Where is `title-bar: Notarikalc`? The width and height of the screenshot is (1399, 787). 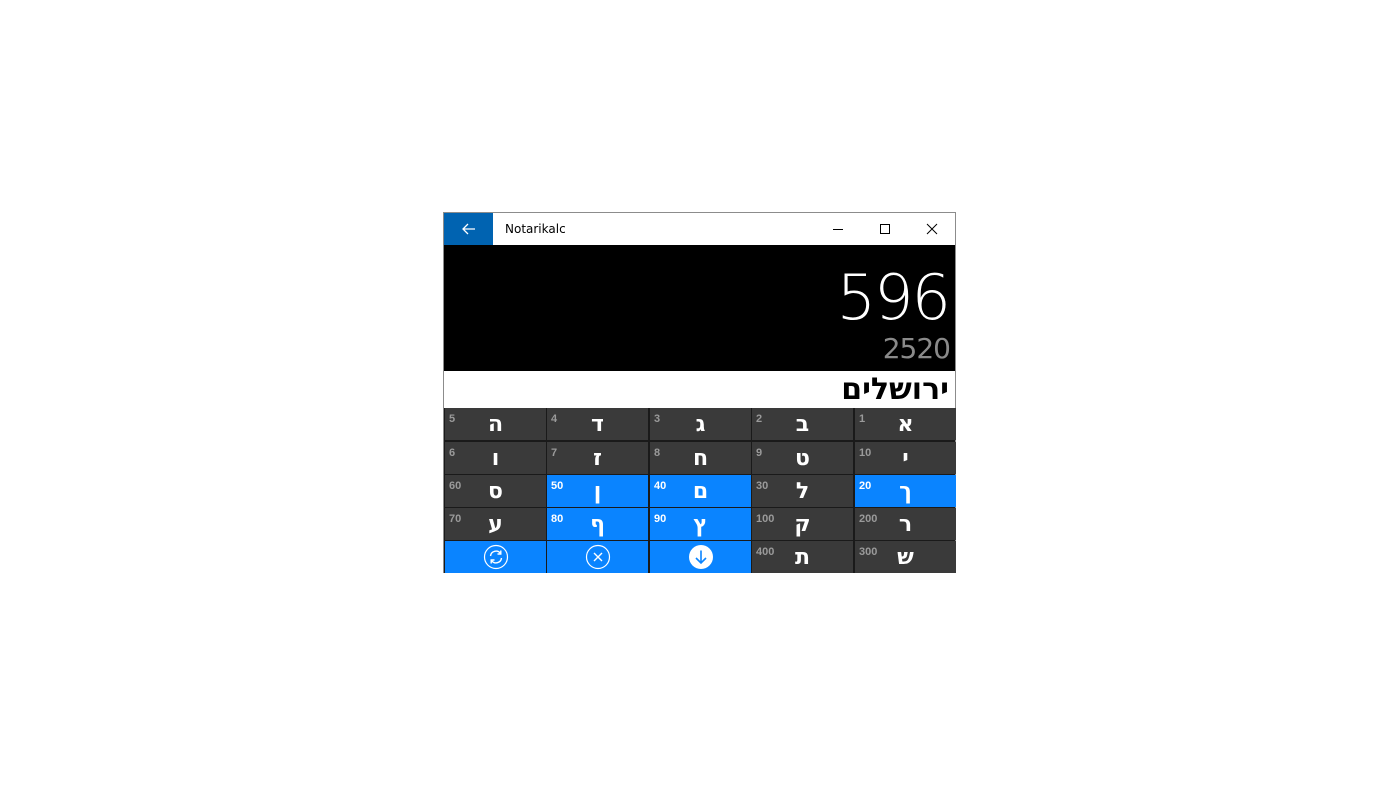 title-bar: Notarikalc is located at coordinates (699, 229).